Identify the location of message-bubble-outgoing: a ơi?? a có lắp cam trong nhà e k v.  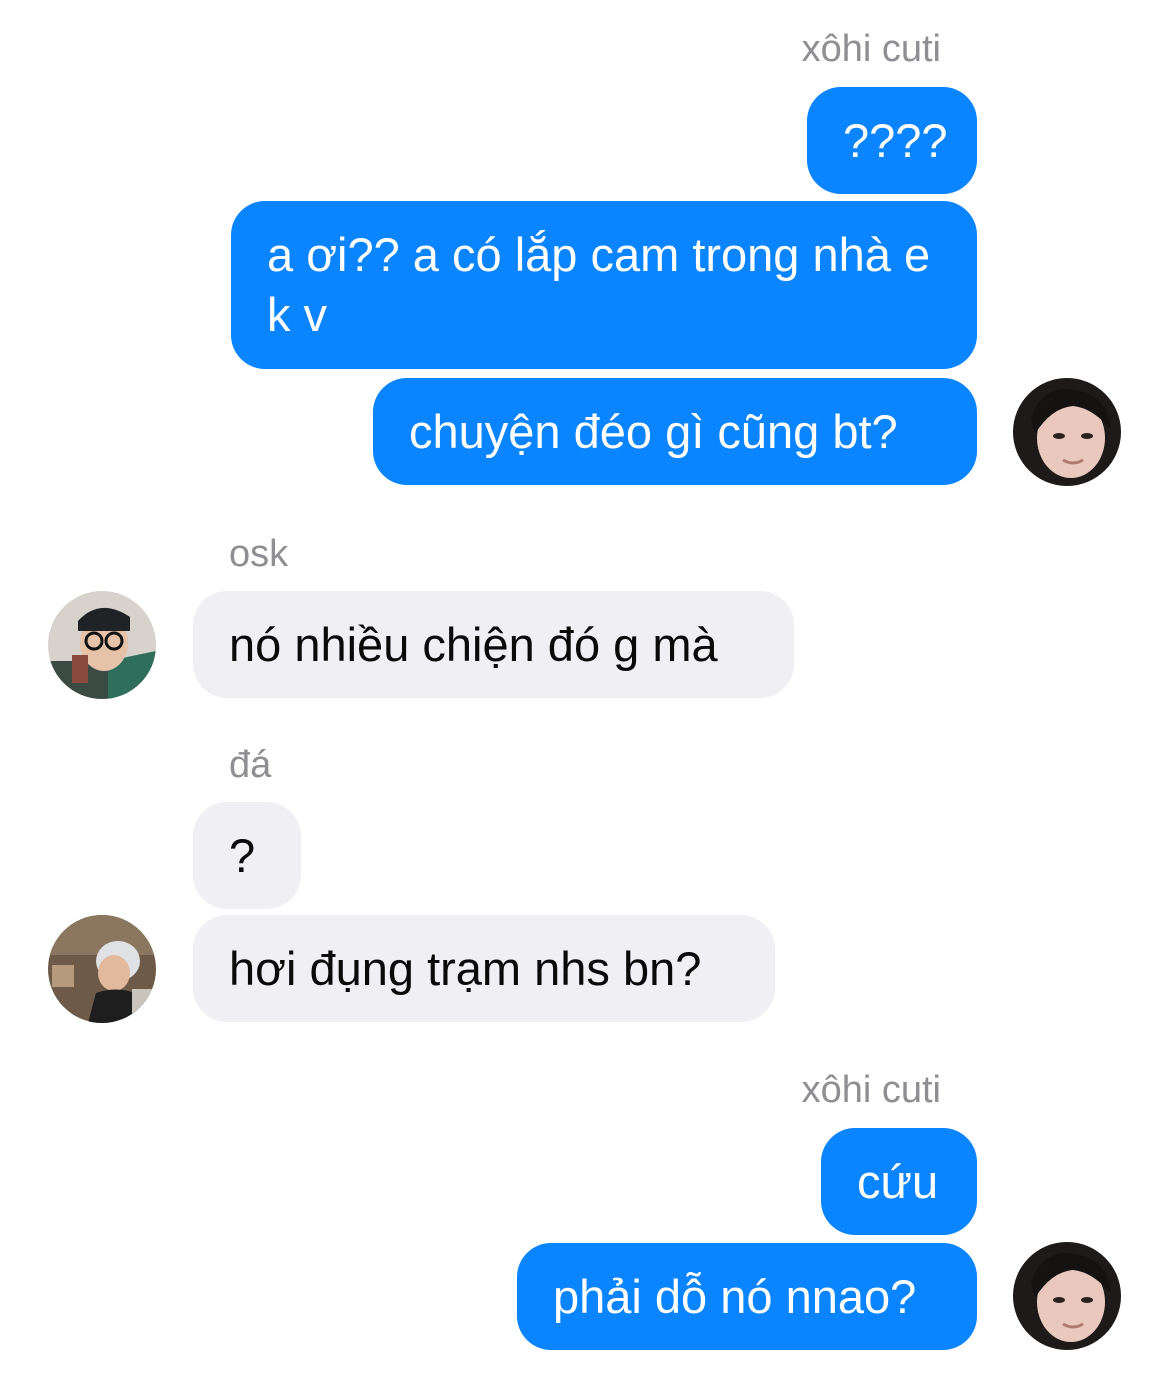
(604, 285).